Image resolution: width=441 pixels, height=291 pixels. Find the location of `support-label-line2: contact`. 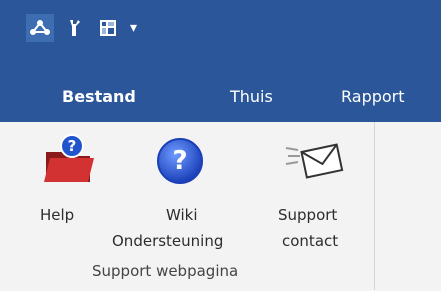

support-label-line2: contact is located at coordinates (310, 241).